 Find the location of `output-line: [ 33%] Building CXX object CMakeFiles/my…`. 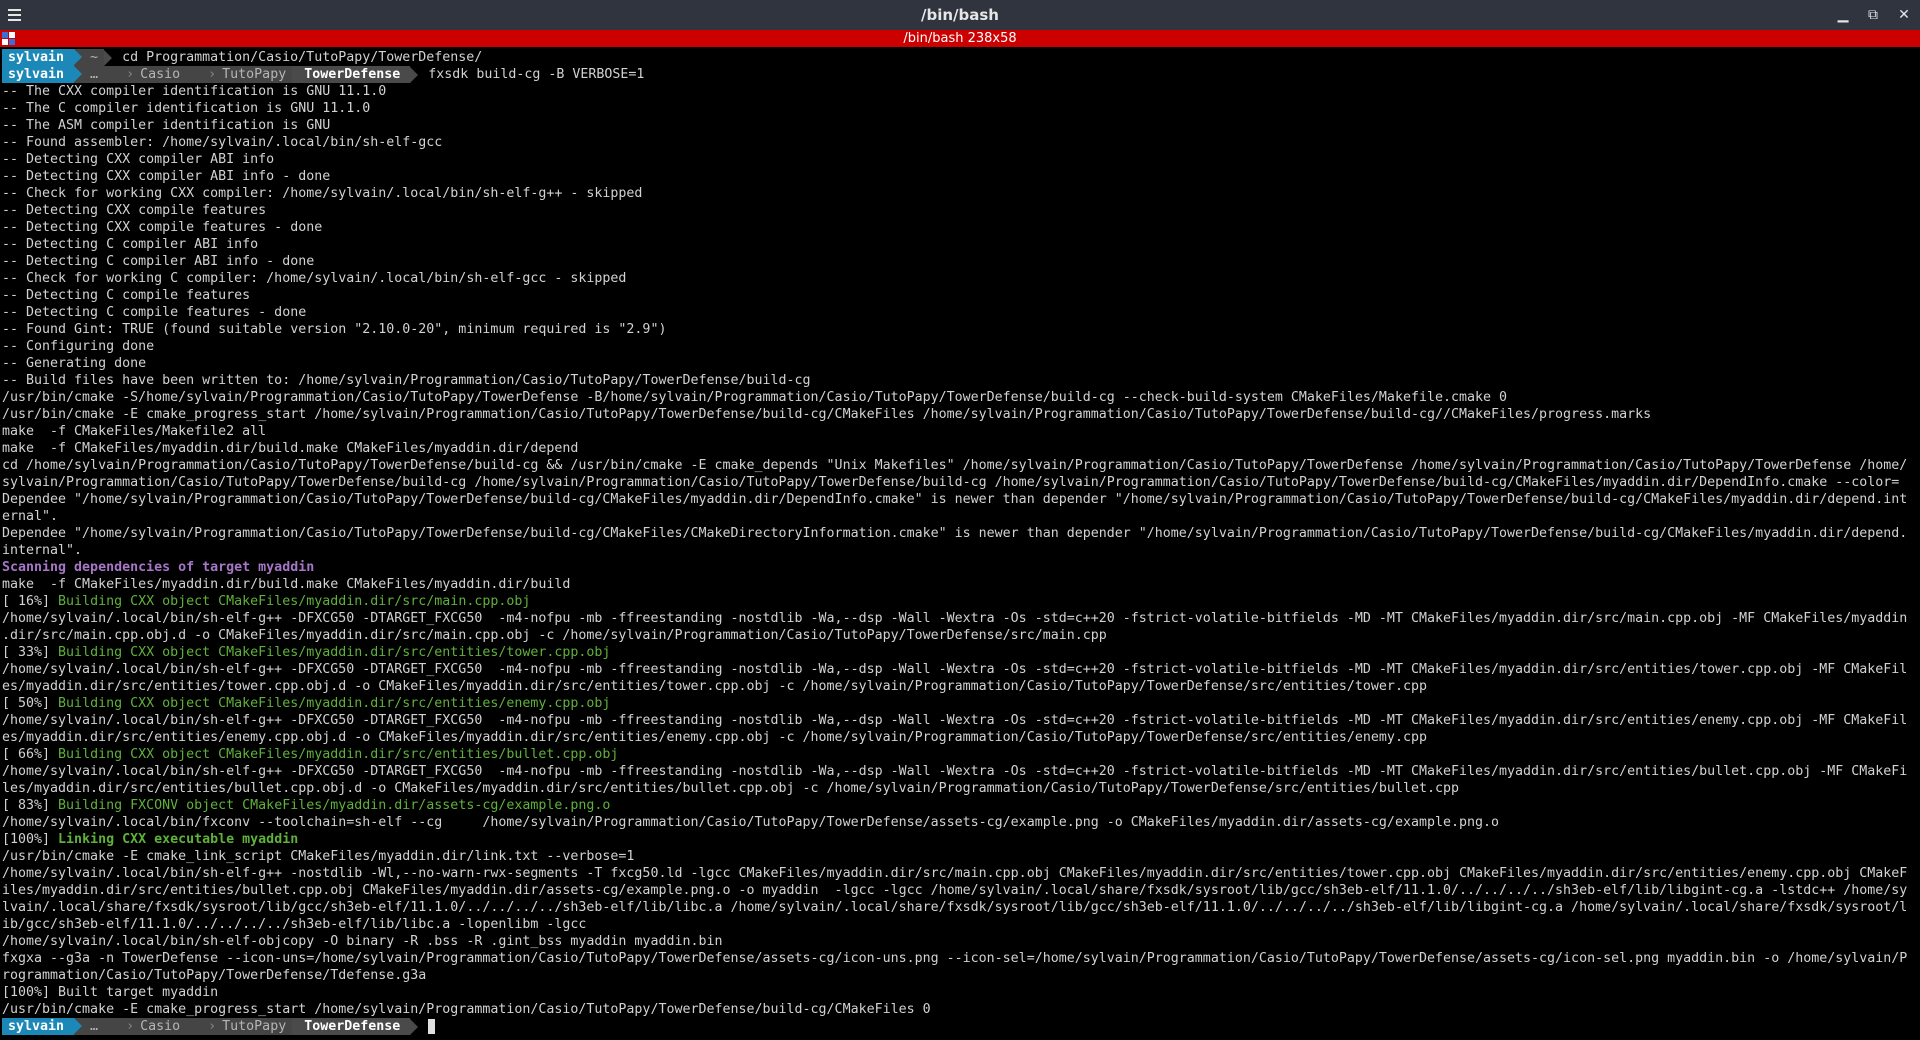

output-line: [ 33%] Building CXX object CMakeFiles/my… is located at coordinates (960, 652).